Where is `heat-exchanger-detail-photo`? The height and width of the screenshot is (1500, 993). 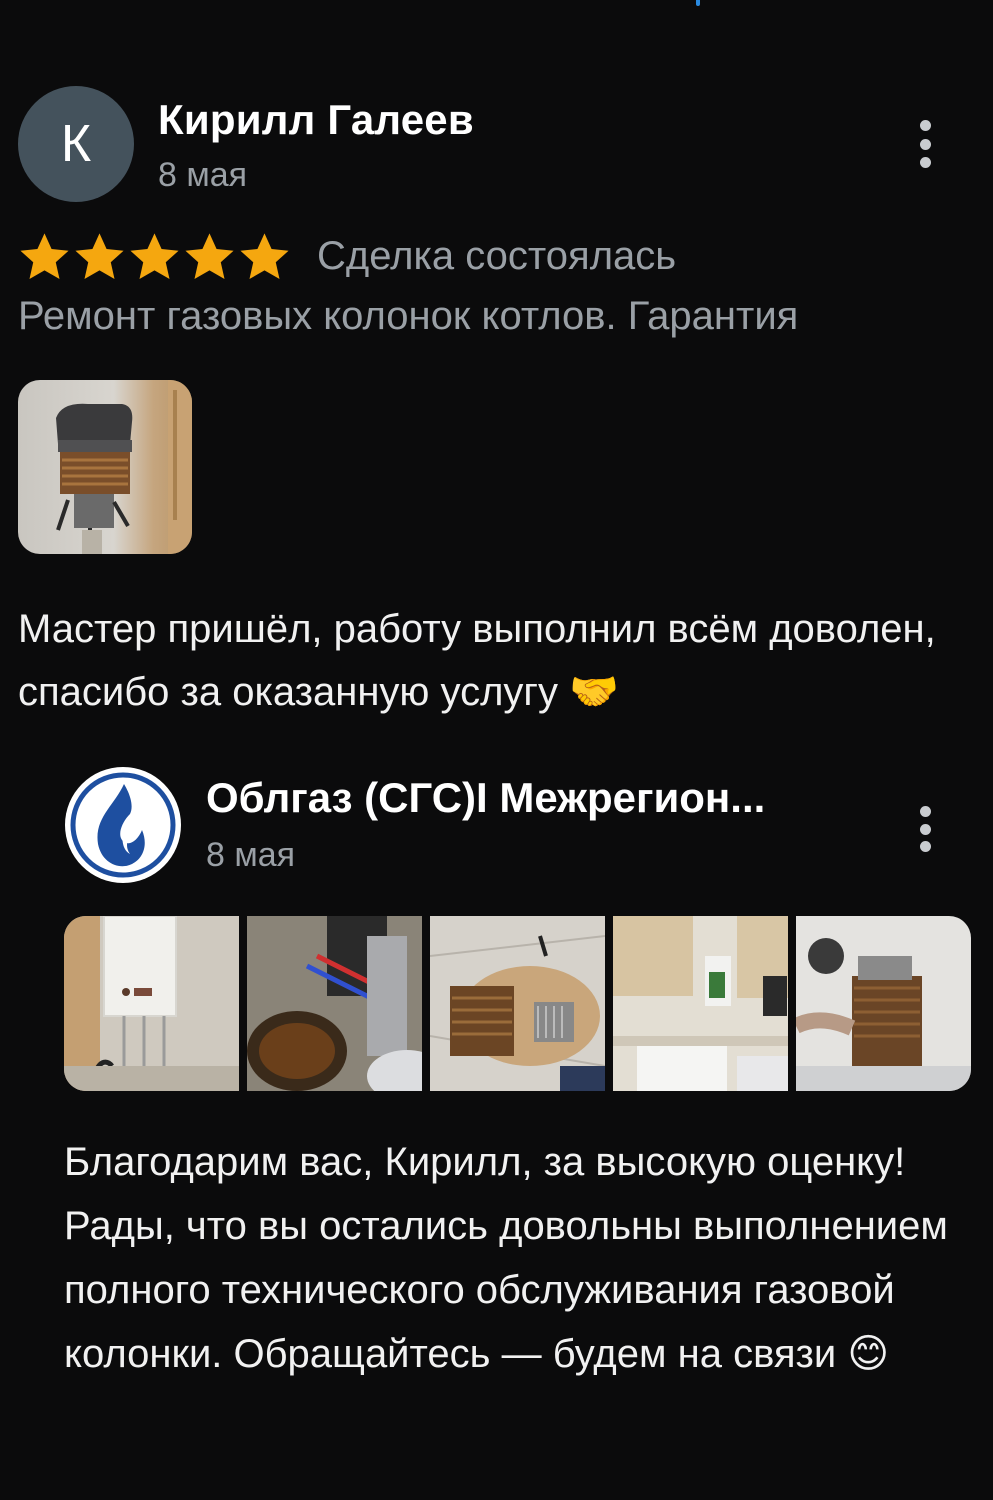
heat-exchanger-detail-photo is located at coordinates (334, 1003).